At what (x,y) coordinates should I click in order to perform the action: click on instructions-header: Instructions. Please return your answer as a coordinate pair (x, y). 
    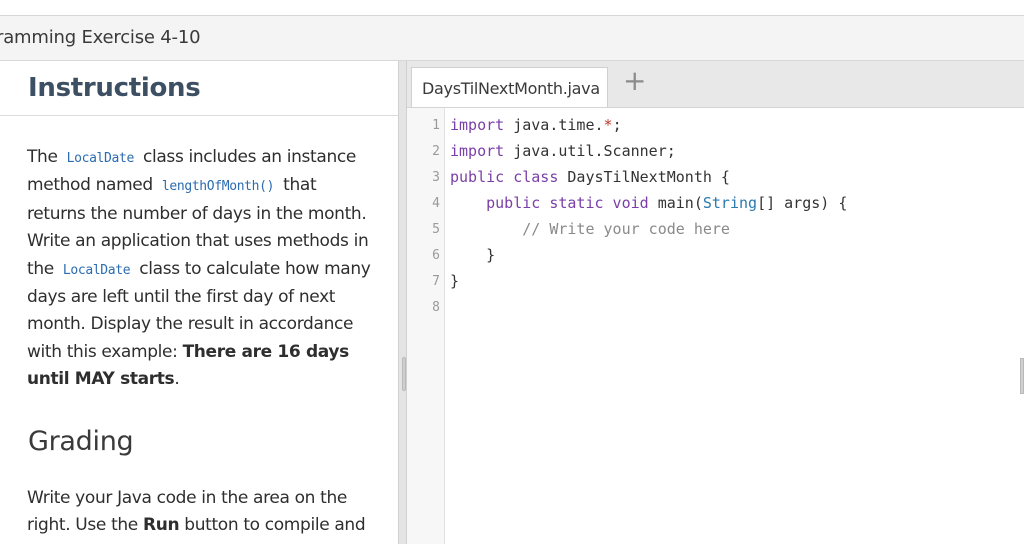
    Looking at the image, I should click on (199, 88).